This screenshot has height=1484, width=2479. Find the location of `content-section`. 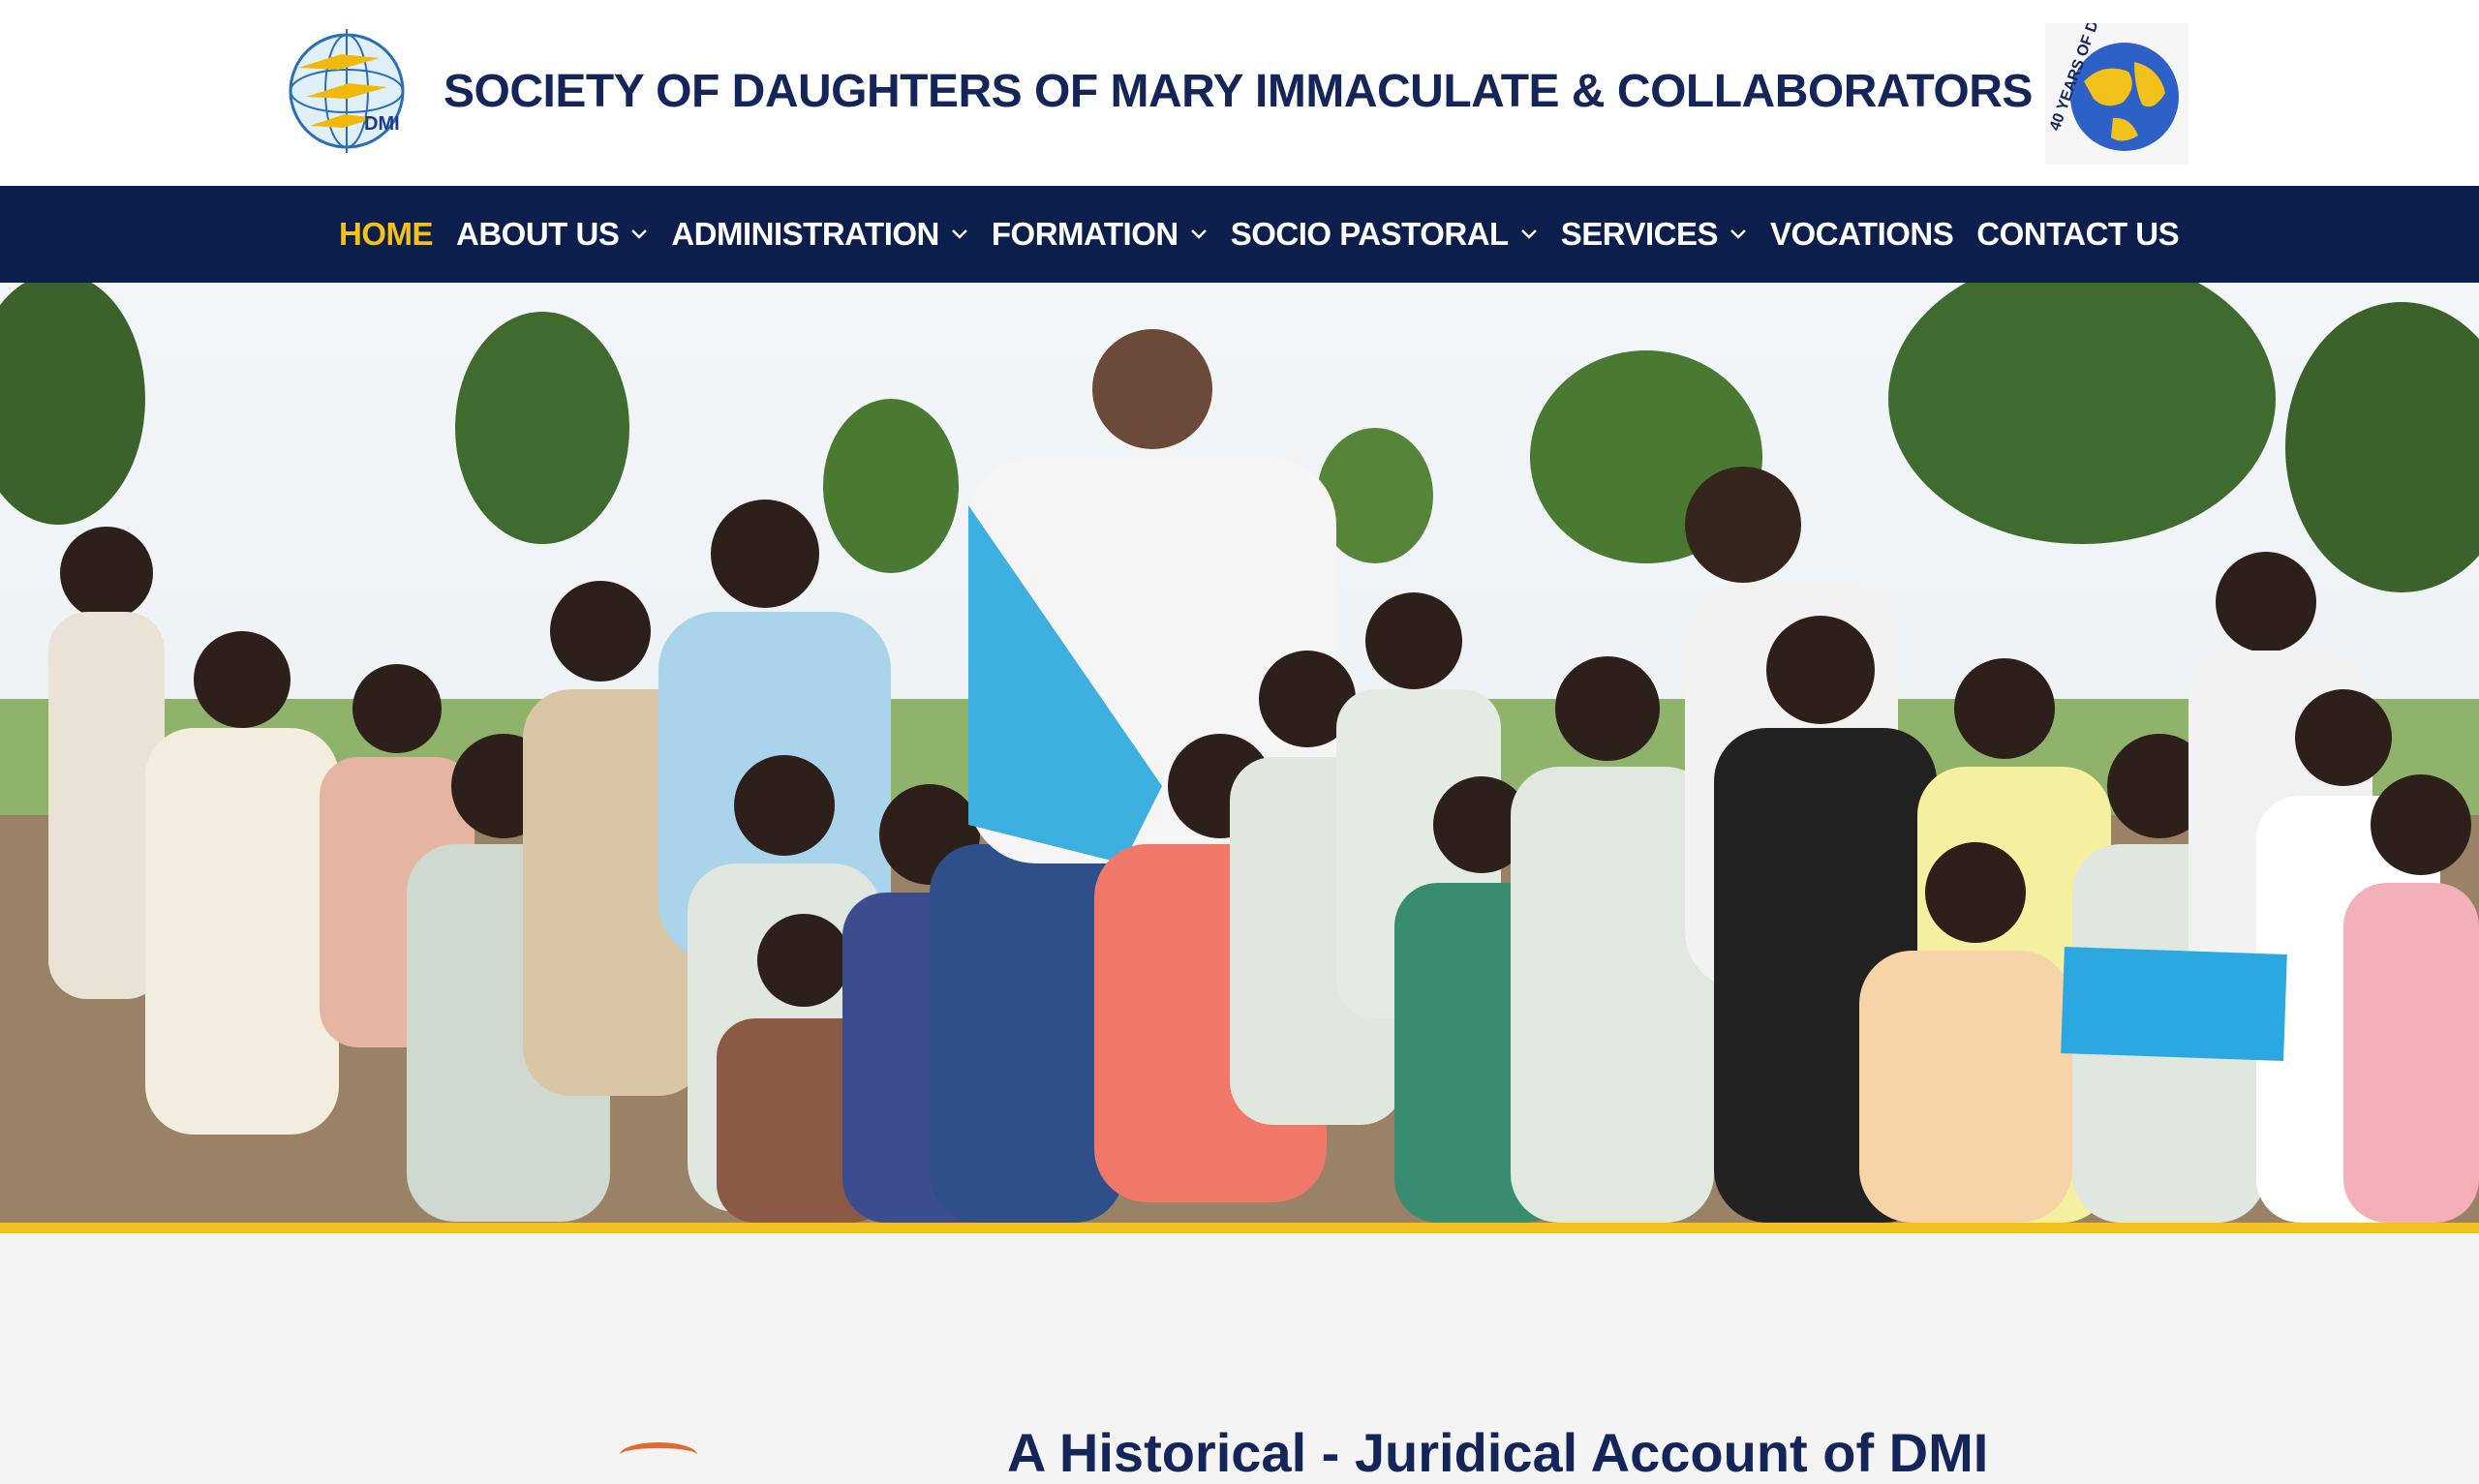

content-section is located at coordinates (1239, 1342).